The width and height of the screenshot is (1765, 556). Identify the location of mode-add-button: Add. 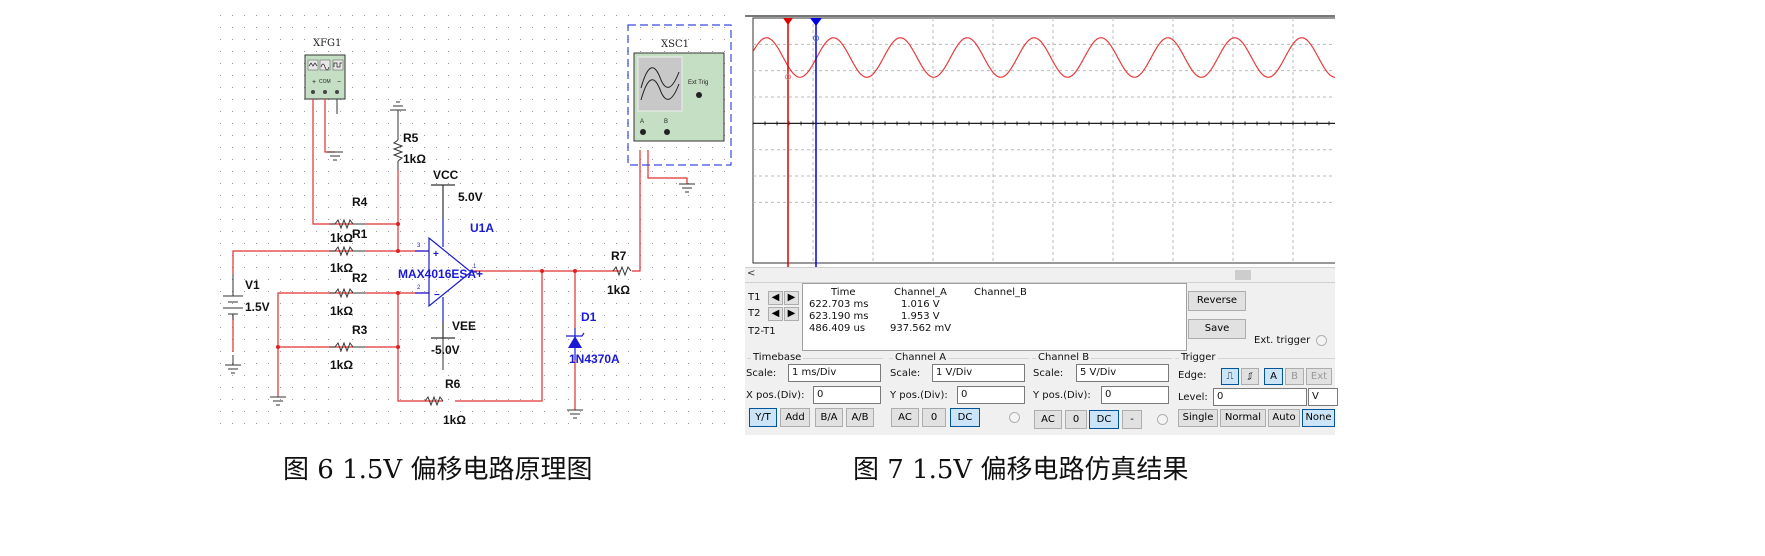
(795, 417).